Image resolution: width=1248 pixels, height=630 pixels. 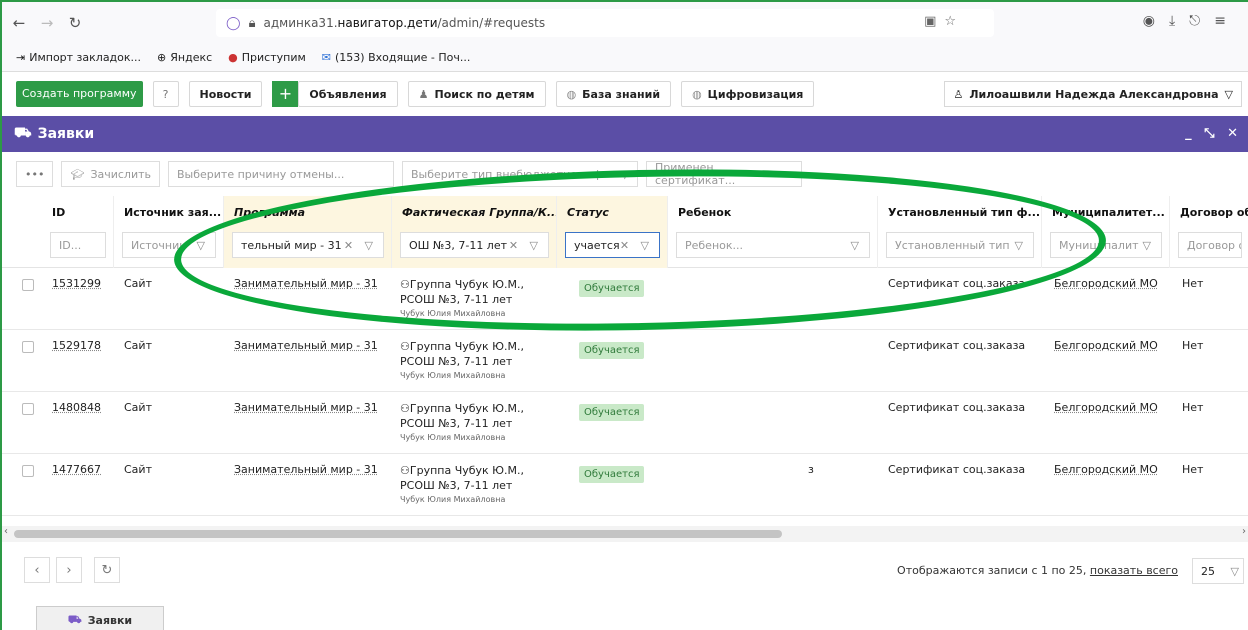 I want to click on page-size-select: 25 ▽, so click(x=1218, y=571).